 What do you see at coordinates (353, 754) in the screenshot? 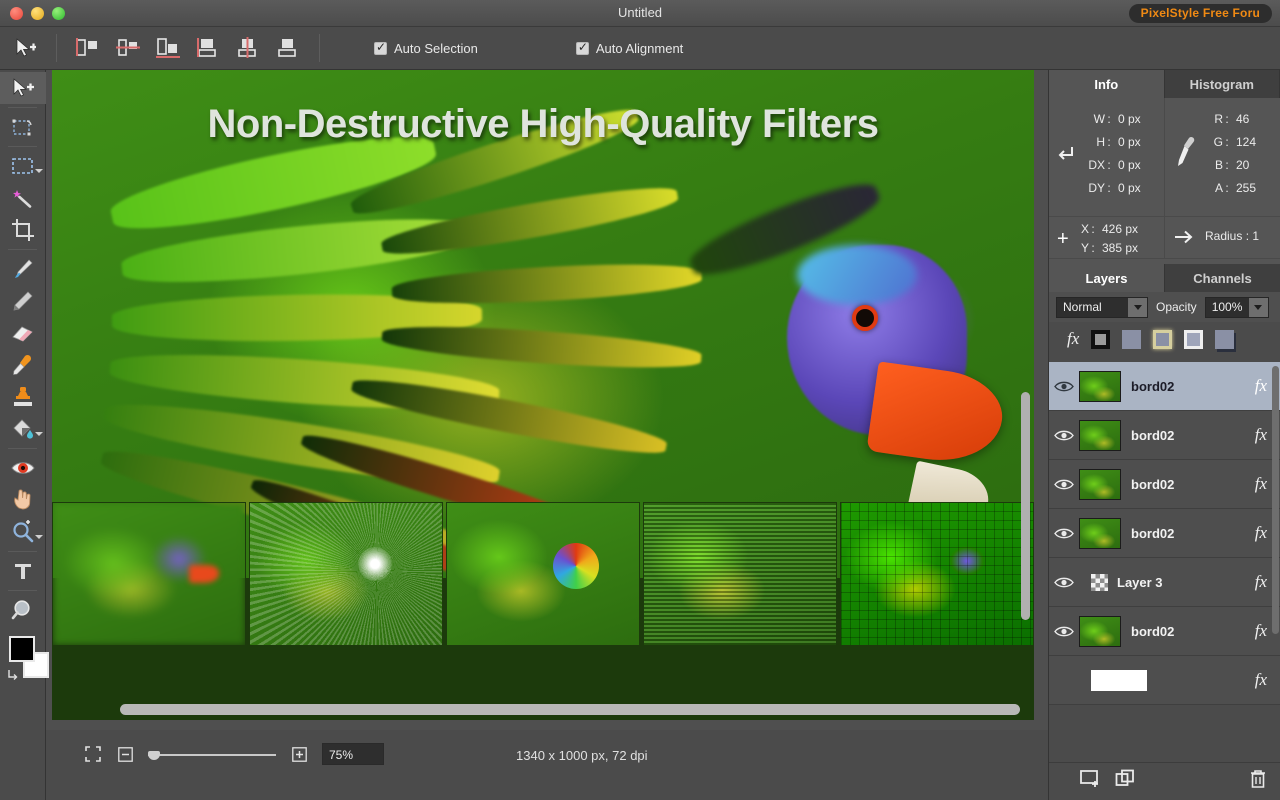
I see `zoom-value-input: 75%` at bounding box center [353, 754].